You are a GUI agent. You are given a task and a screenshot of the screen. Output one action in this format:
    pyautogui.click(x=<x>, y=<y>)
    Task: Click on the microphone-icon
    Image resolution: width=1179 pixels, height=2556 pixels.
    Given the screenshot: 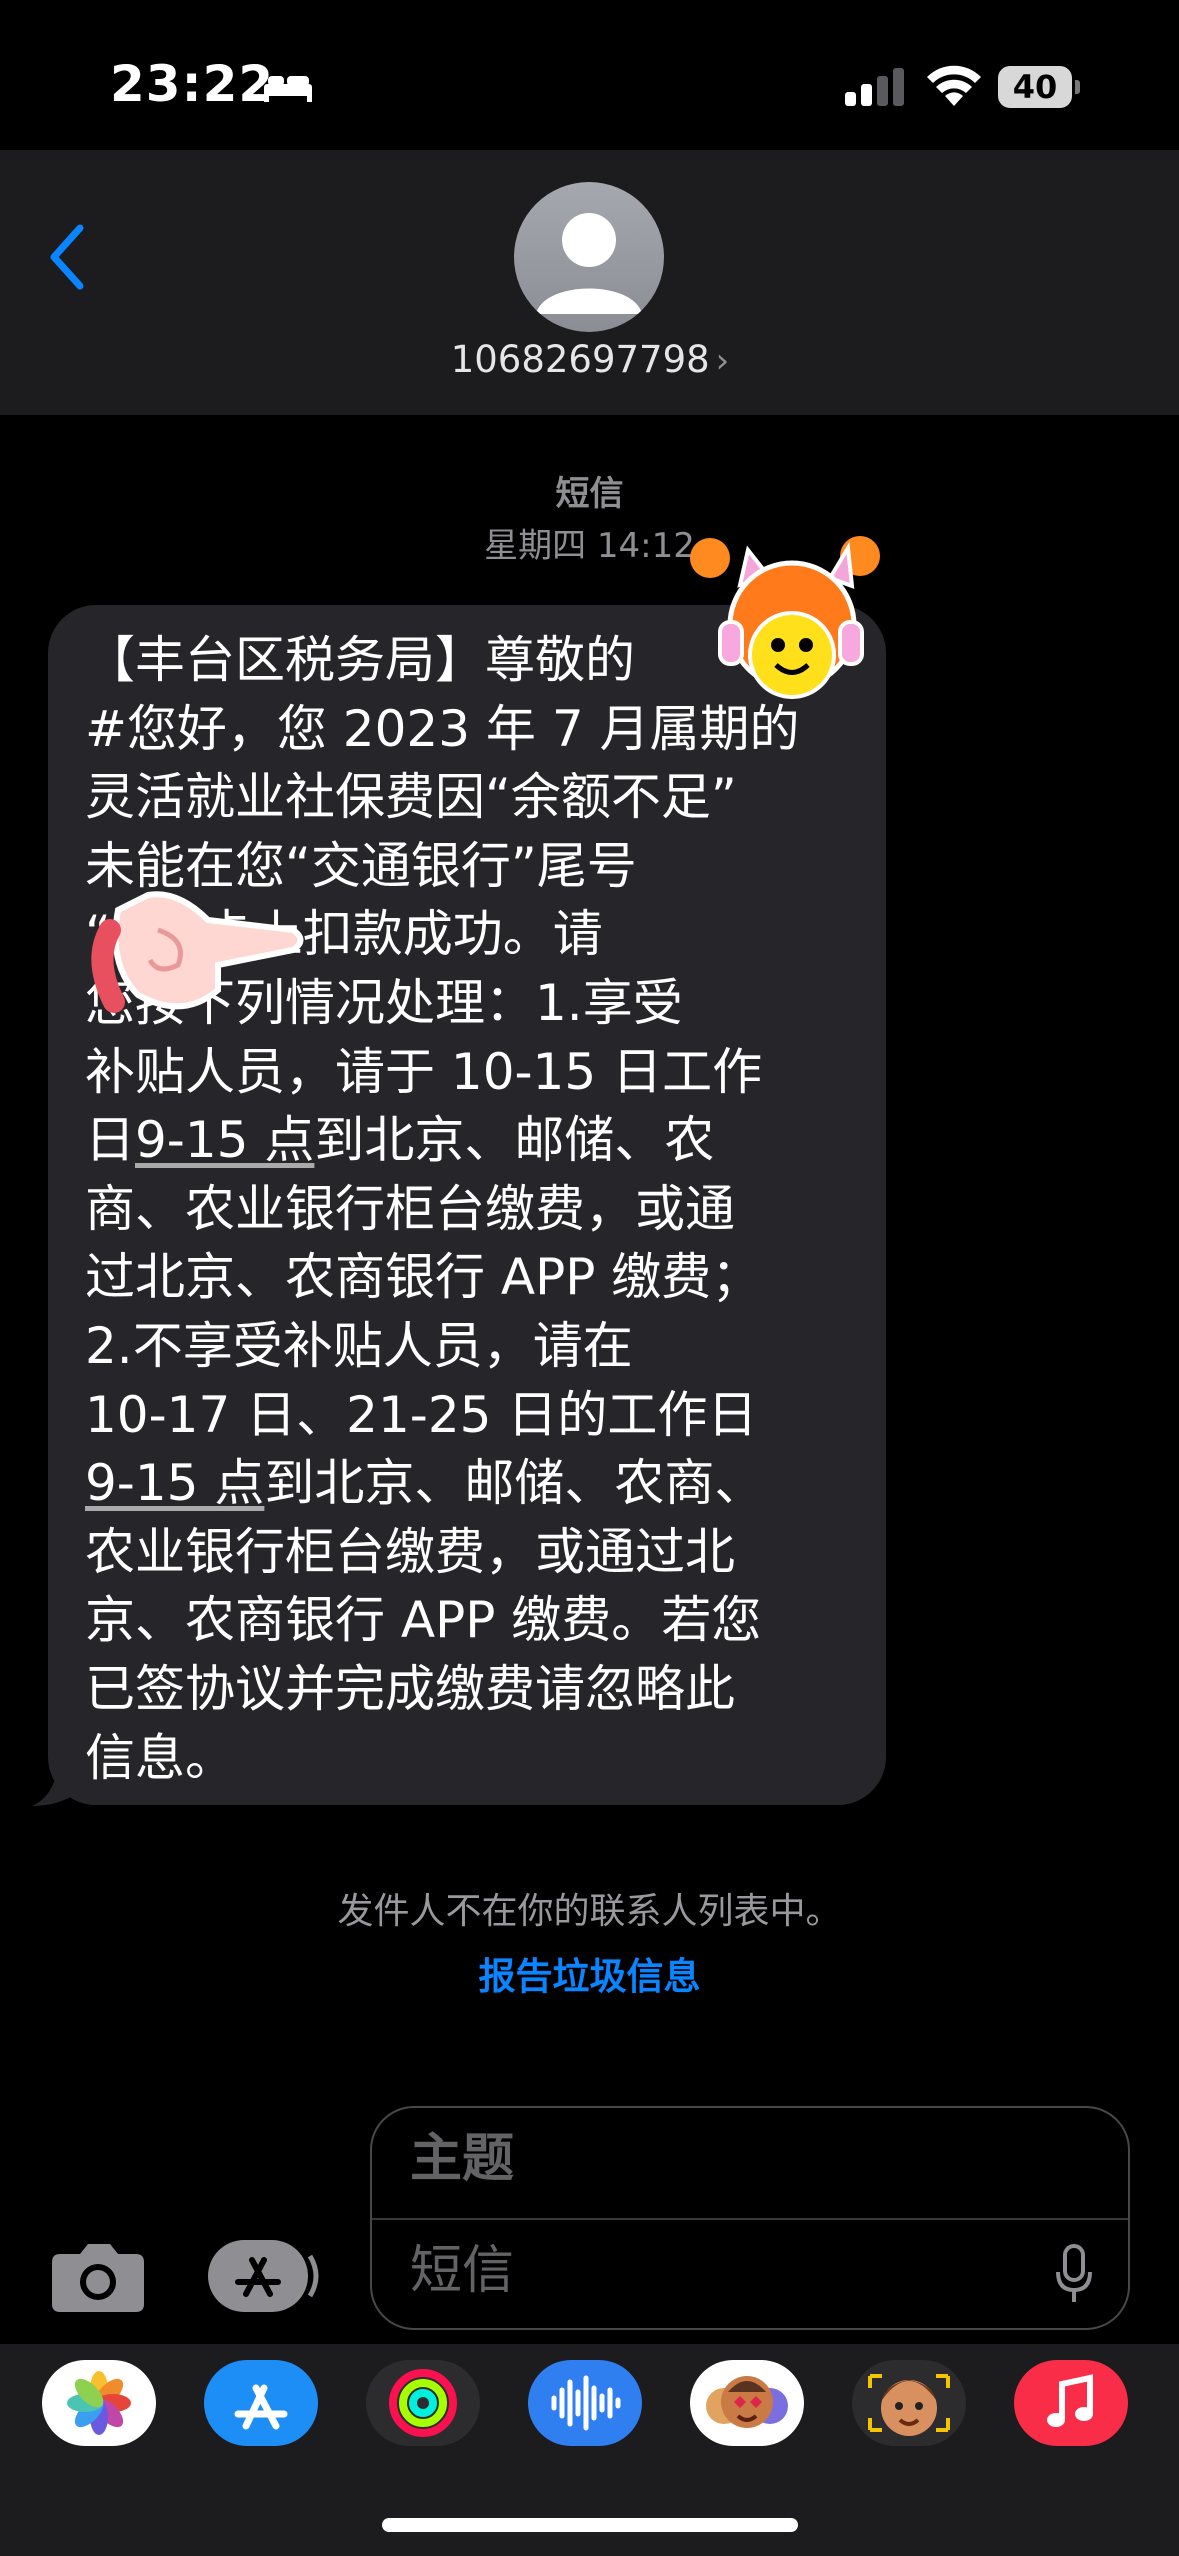 What is the action you would take?
    pyautogui.click(x=1074, y=2274)
    